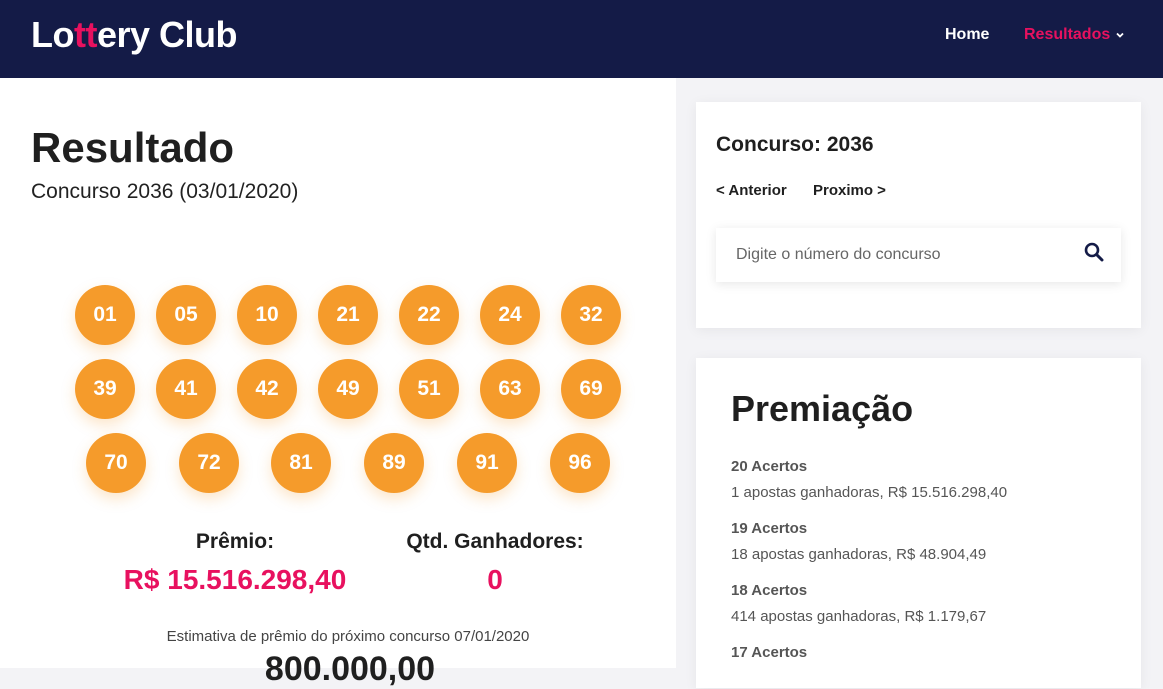 The width and height of the screenshot is (1163, 689). I want to click on prize-tiers-title: Premiação, so click(822, 408).